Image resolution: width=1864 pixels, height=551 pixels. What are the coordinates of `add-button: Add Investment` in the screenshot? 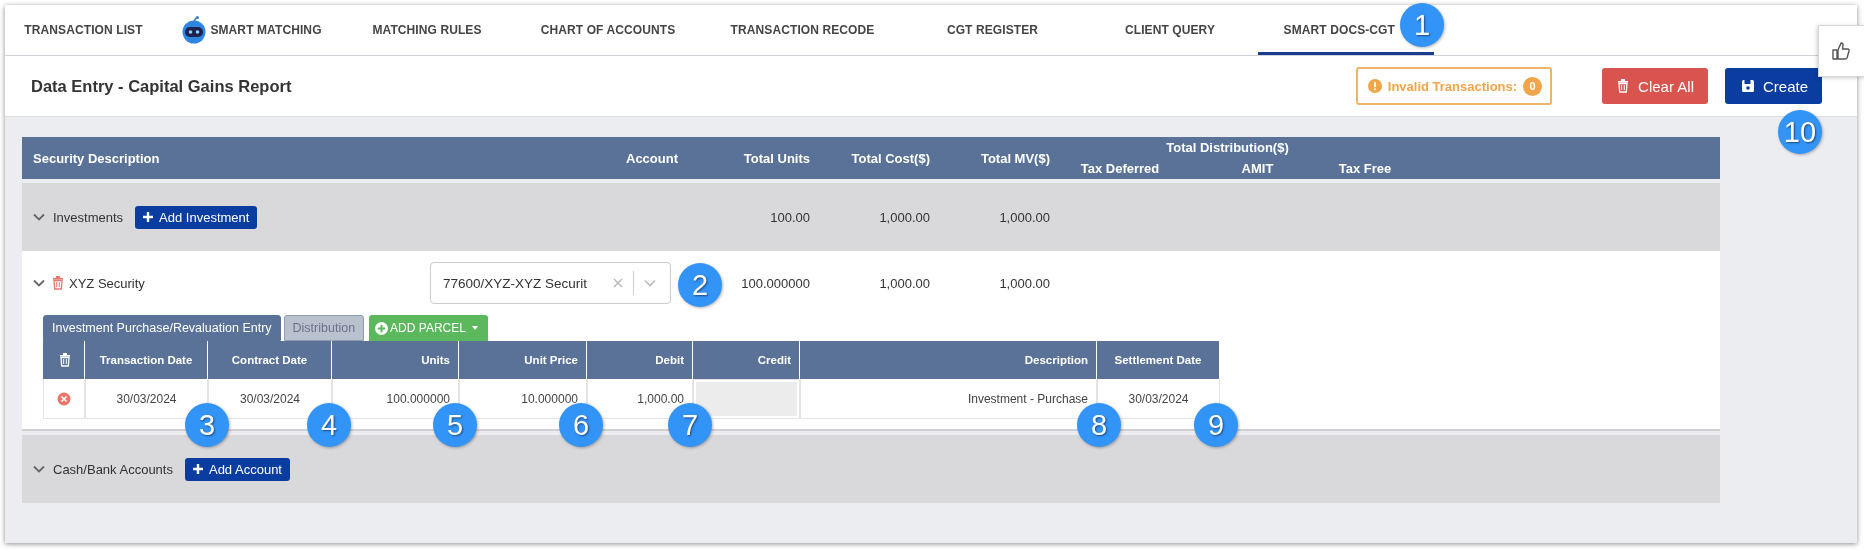 It's located at (196, 217).